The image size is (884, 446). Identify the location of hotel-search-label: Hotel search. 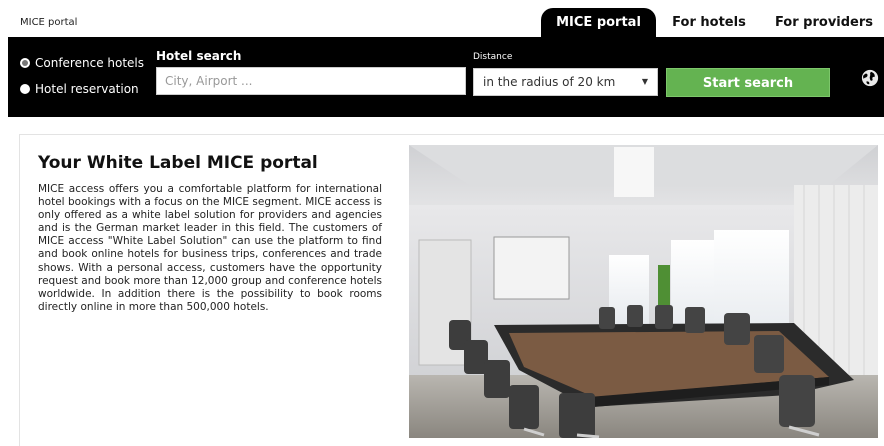
(199, 56).